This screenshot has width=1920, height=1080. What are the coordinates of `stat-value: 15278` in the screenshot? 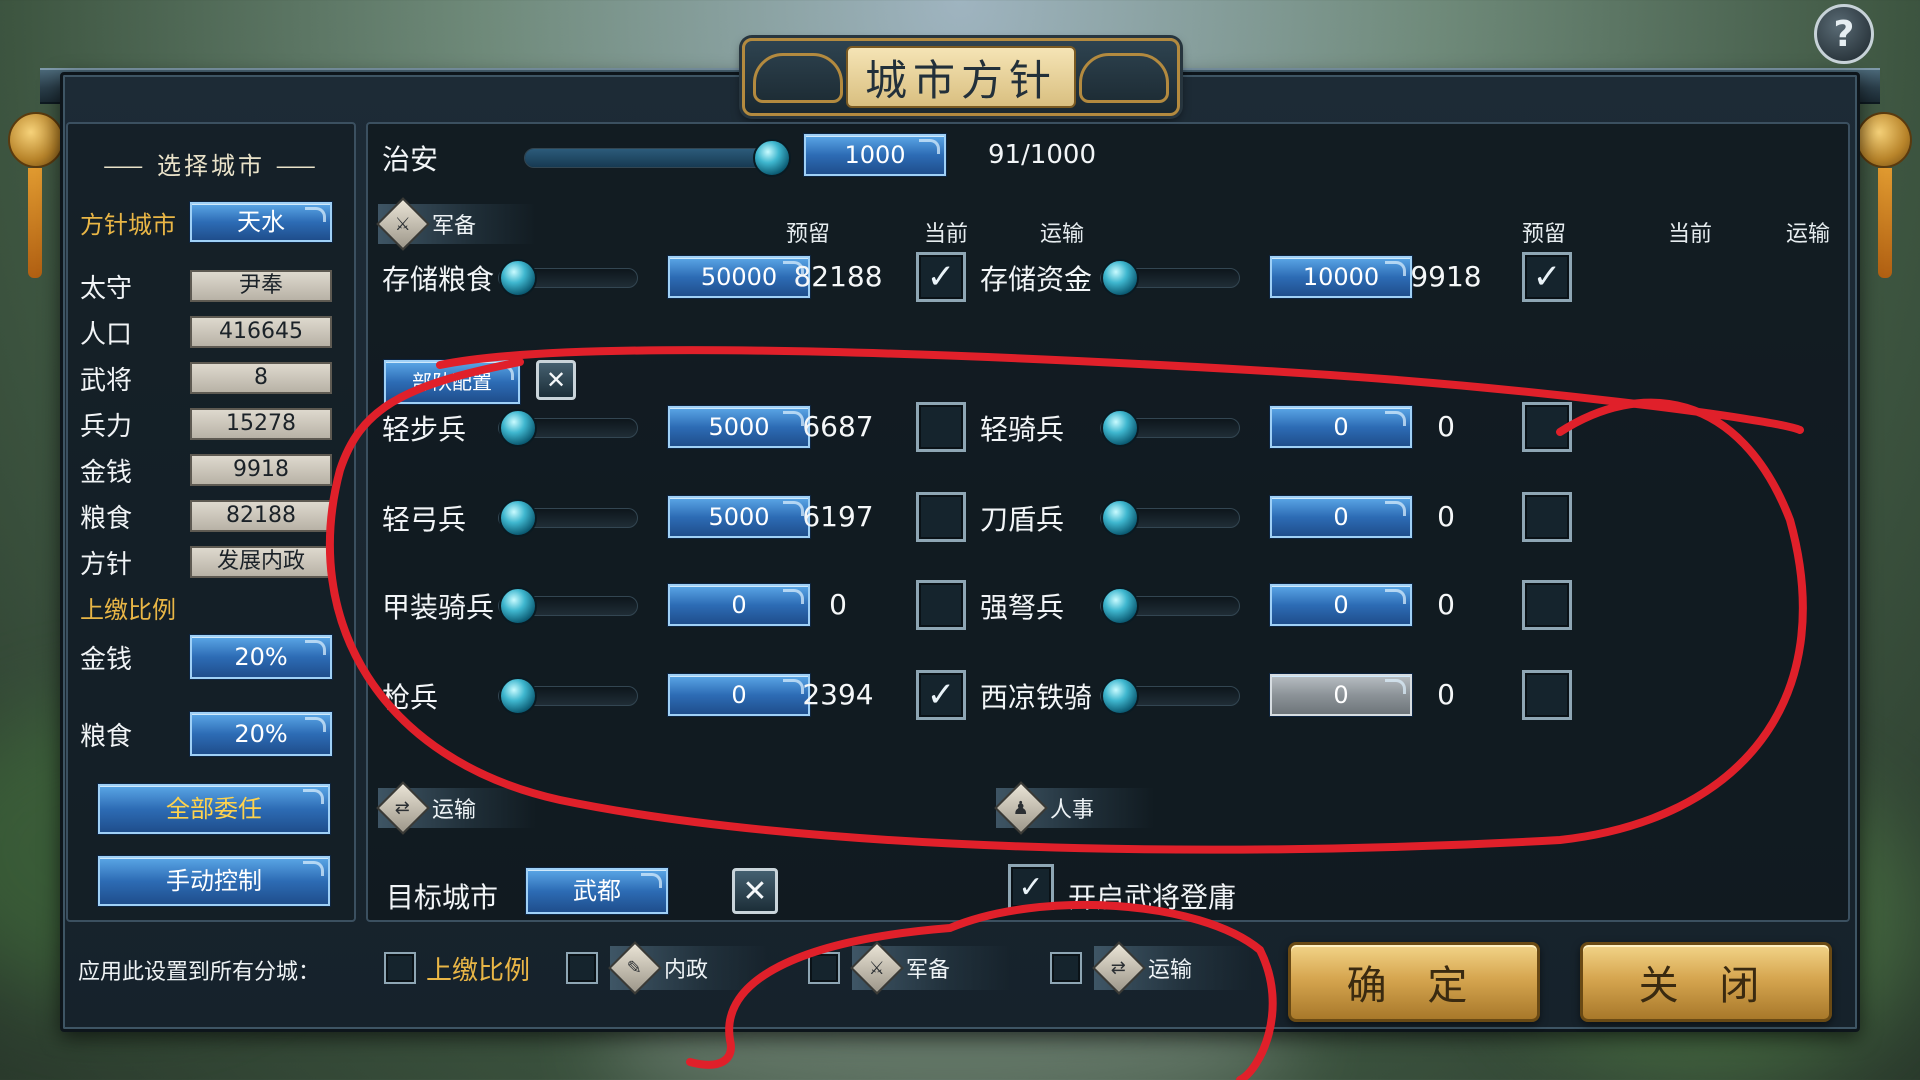 It's located at (261, 424).